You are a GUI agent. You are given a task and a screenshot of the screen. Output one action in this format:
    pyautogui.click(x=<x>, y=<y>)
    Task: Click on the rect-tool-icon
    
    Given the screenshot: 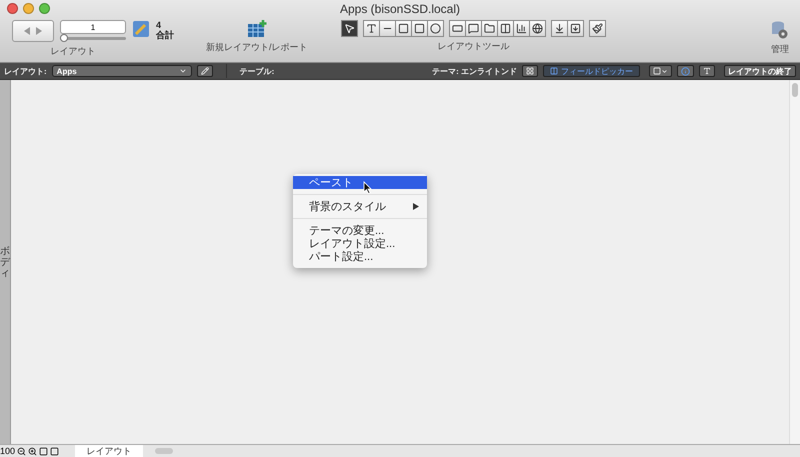 What is the action you would take?
    pyautogui.click(x=403, y=28)
    